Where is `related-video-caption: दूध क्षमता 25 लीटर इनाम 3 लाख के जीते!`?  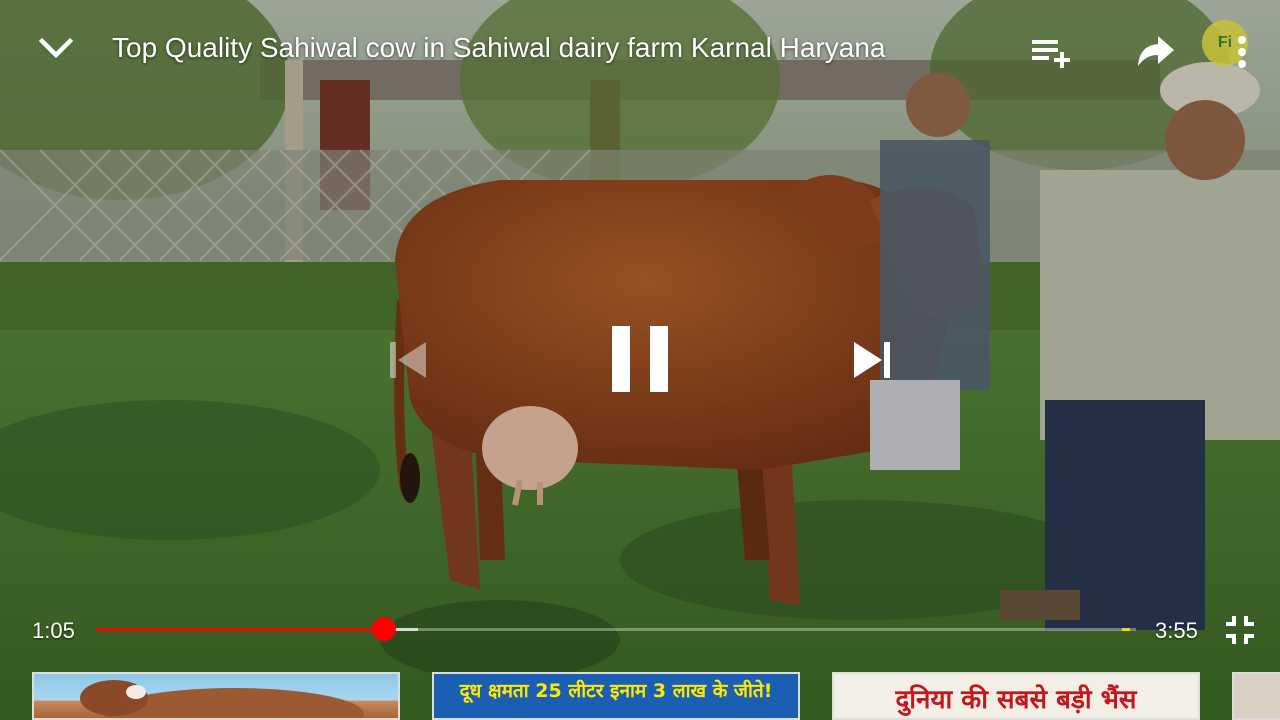
related-video-caption: दूध क्षमता 25 लीटर इनाम 3 लाख के जीते! is located at coordinates (616, 691).